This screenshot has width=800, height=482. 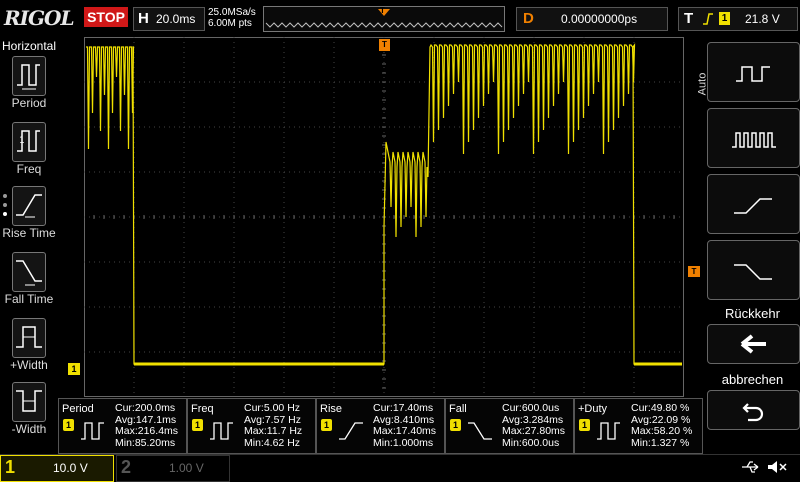 I want to click on neg-width-icon, so click(x=29, y=402).